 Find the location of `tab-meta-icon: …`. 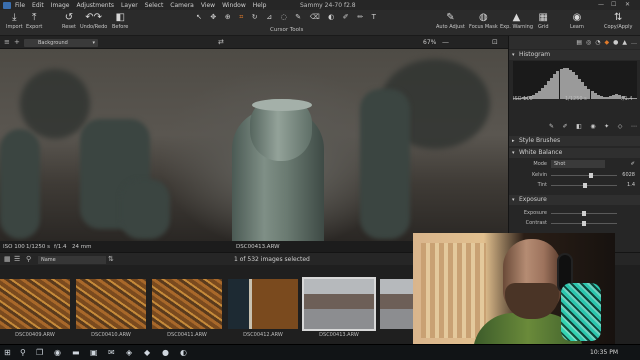

tab-meta-icon: … is located at coordinates (634, 42).